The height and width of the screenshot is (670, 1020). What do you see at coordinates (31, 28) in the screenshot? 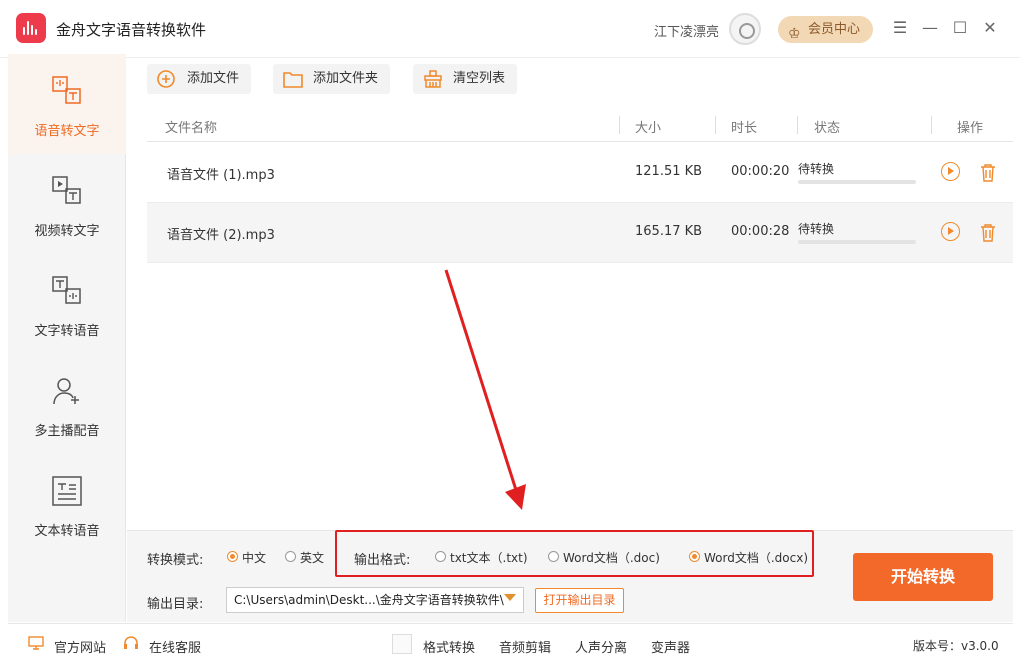
I see `app-logo-icon` at bounding box center [31, 28].